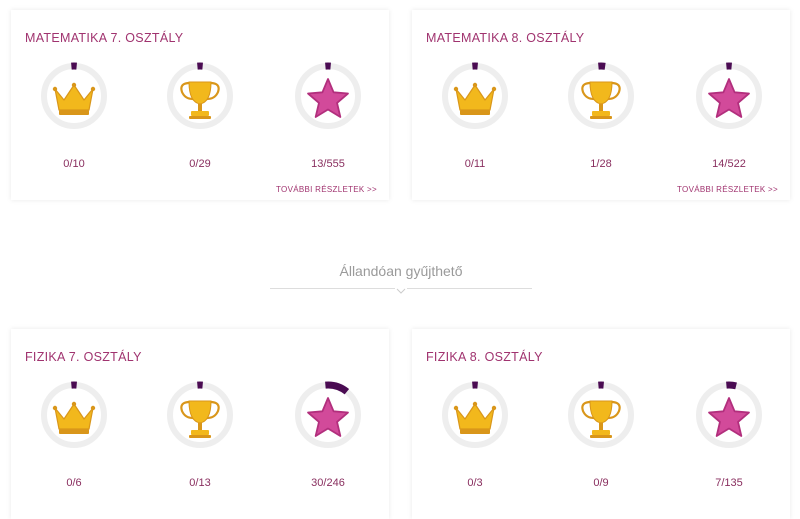 This screenshot has width=800, height=519. What do you see at coordinates (83, 357) in the screenshot?
I see `card-title: FIZIKA 7. OSZTÁLY` at bounding box center [83, 357].